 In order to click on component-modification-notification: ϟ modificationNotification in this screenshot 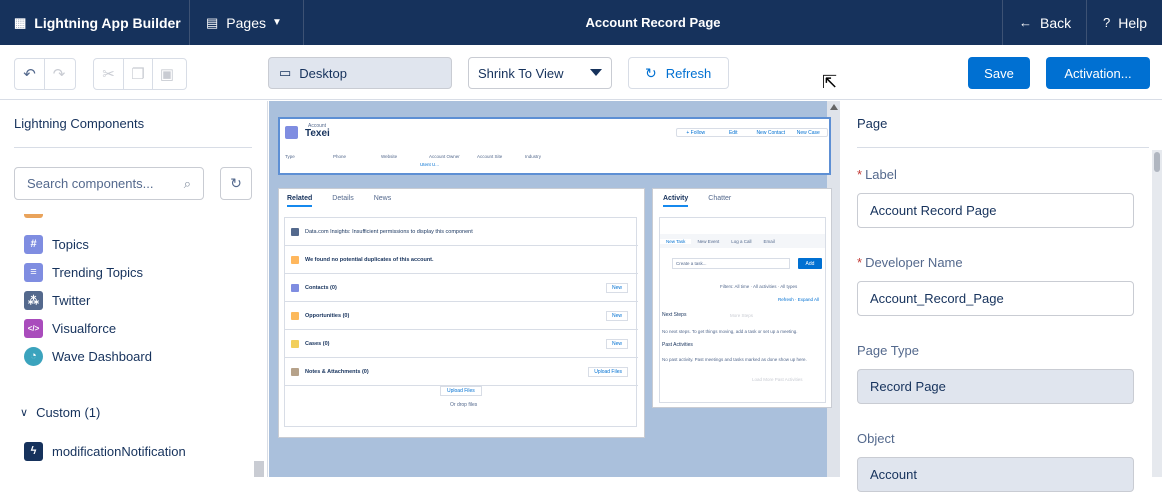, I will do `click(105, 451)`.